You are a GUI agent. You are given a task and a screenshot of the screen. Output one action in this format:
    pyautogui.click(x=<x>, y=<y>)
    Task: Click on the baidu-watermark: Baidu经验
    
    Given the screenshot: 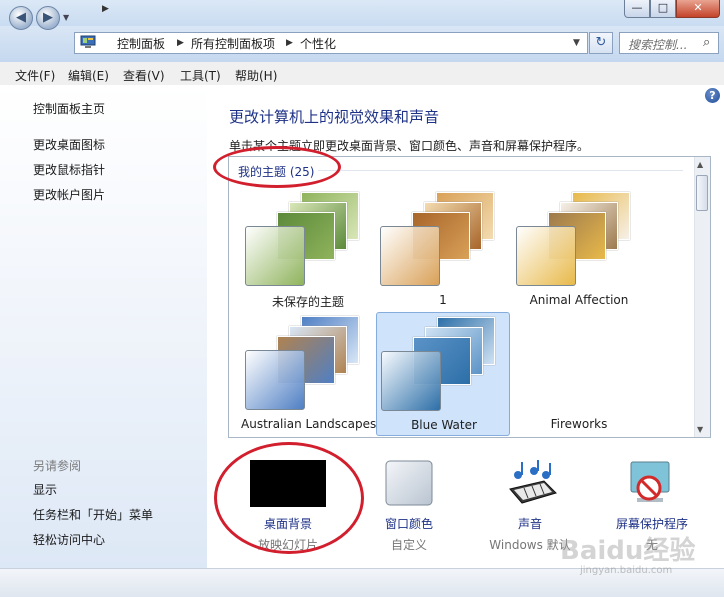 What is the action you would take?
    pyautogui.click(x=628, y=551)
    